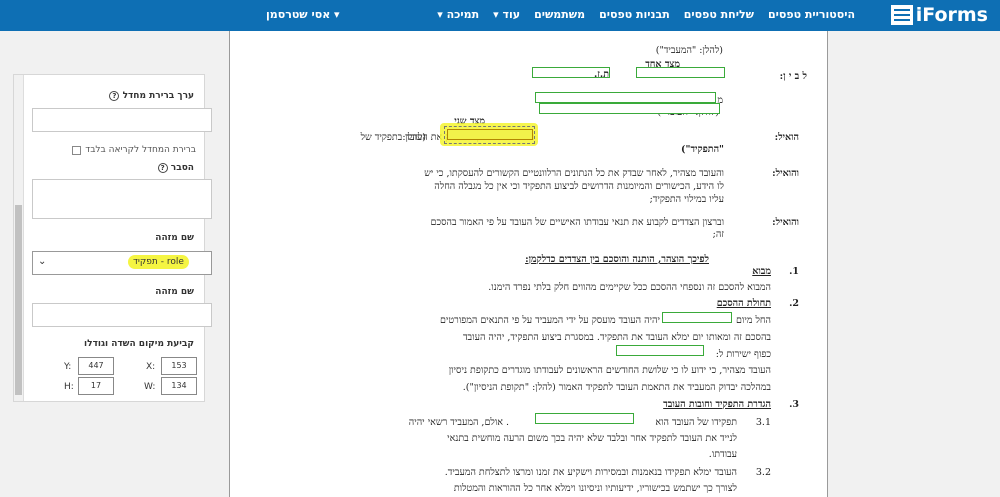 The width and height of the screenshot is (1000, 497). Describe the element at coordinates (793, 76) in the screenshot. I see `doc-text: ל ב י ן:` at that location.